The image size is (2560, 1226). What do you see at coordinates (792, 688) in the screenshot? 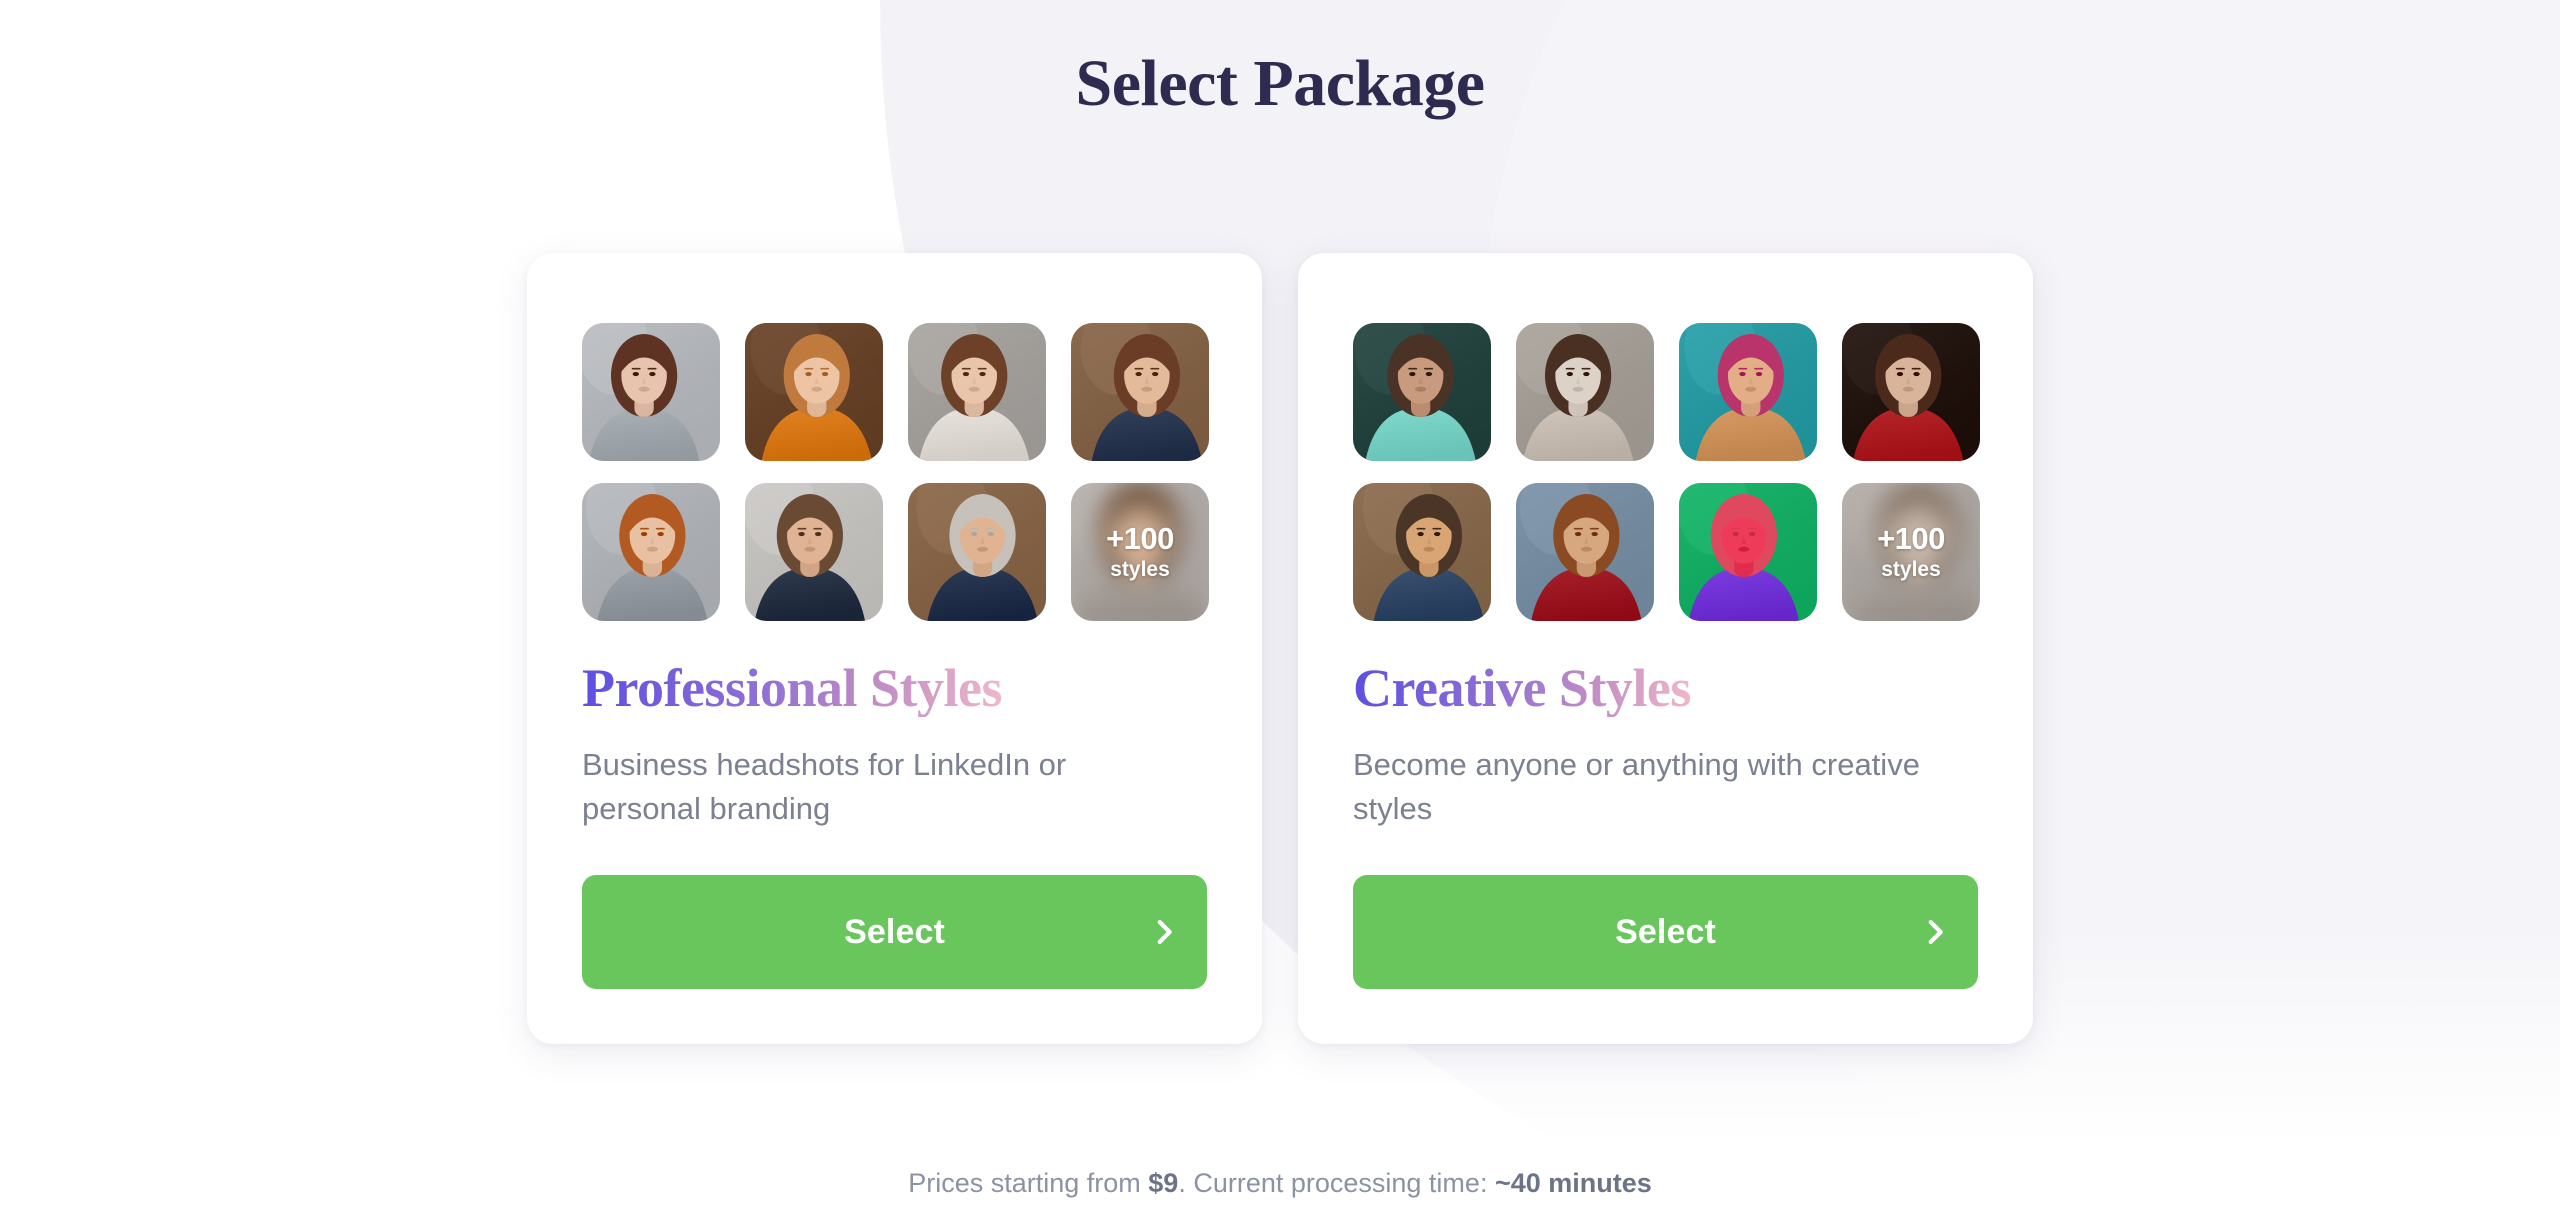
I see `package-title: Professional Styles` at bounding box center [792, 688].